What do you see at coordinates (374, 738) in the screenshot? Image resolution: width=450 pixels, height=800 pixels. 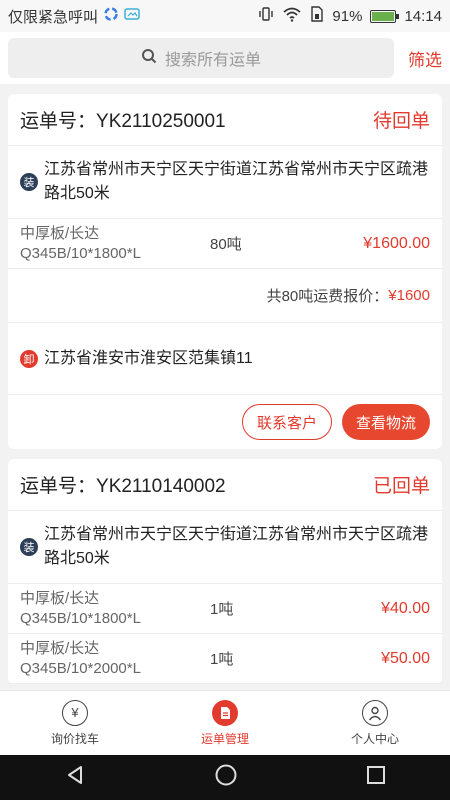 I see `tab-label: 个人中心` at bounding box center [374, 738].